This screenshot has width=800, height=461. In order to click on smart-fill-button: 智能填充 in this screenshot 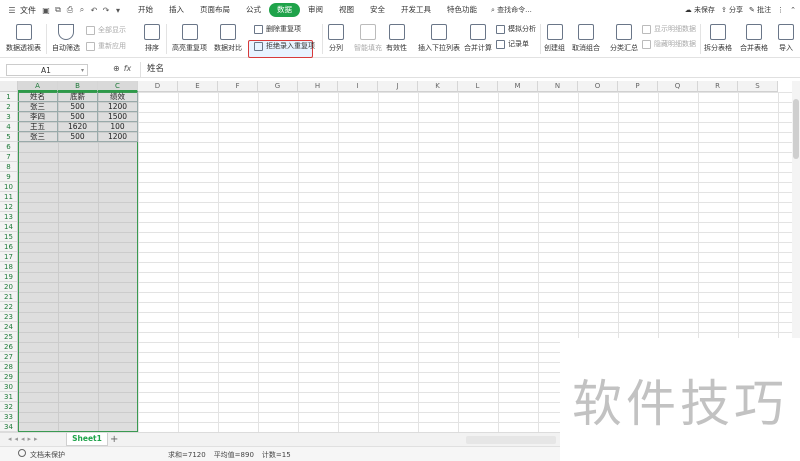, I will do `click(368, 38)`.